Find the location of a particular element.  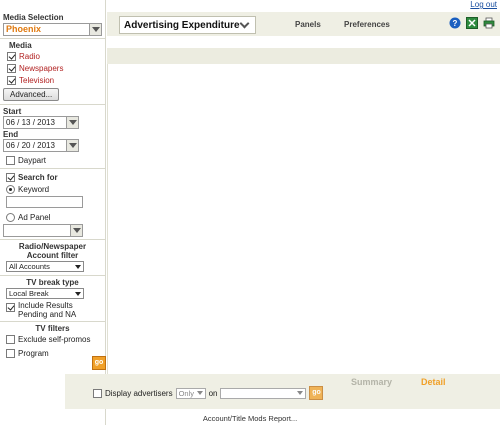

exclude-promos-checkbox is located at coordinates (10, 339).